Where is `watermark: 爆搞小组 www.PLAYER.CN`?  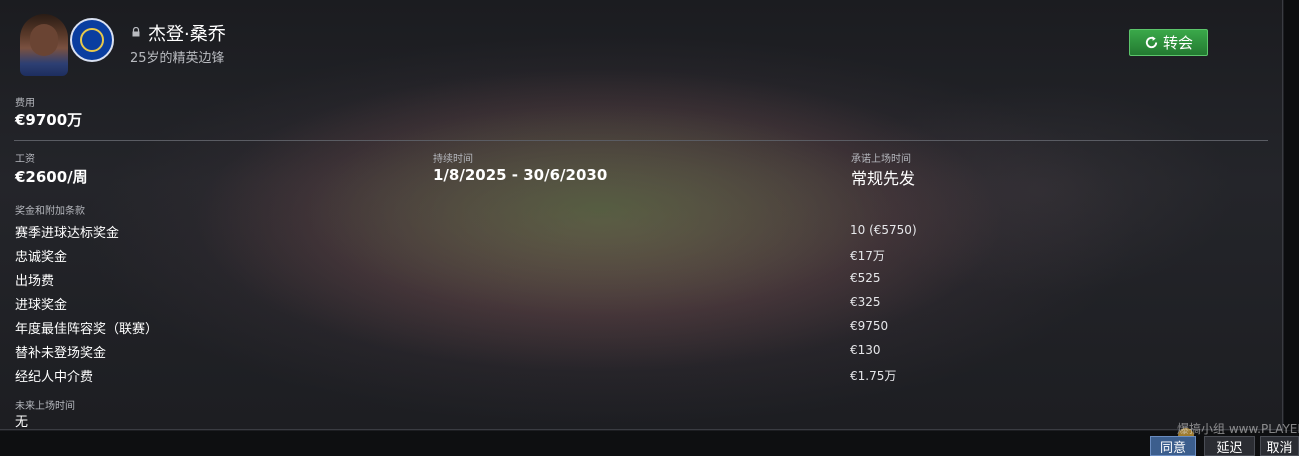
watermark: 爆搞小组 www.PLAYER.CN is located at coordinates (1238, 429).